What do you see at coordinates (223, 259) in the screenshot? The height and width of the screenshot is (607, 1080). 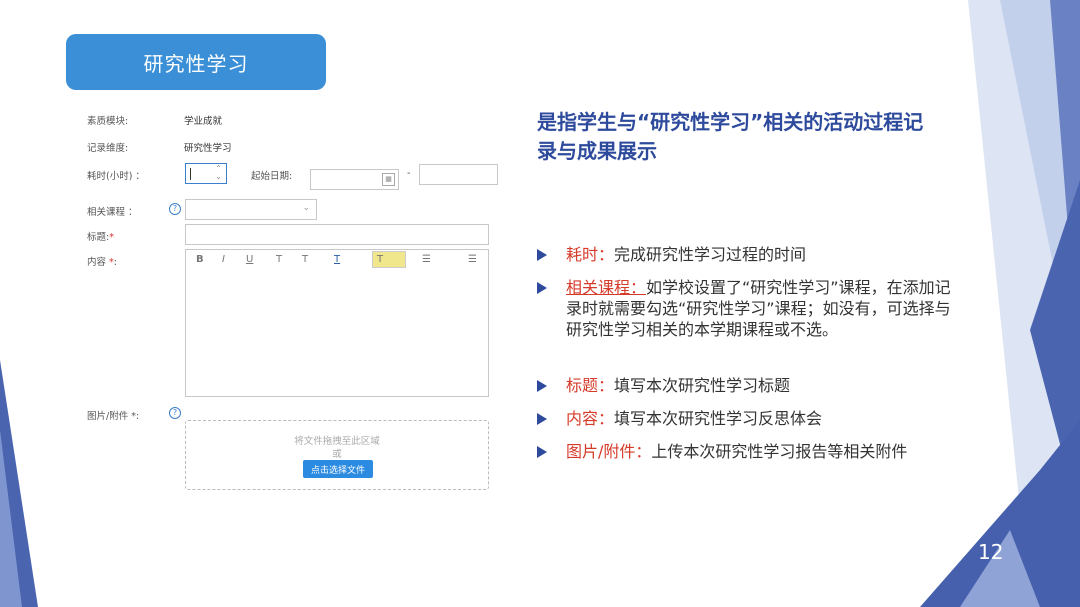 I see `italic-button: I` at bounding box center [223, 259].